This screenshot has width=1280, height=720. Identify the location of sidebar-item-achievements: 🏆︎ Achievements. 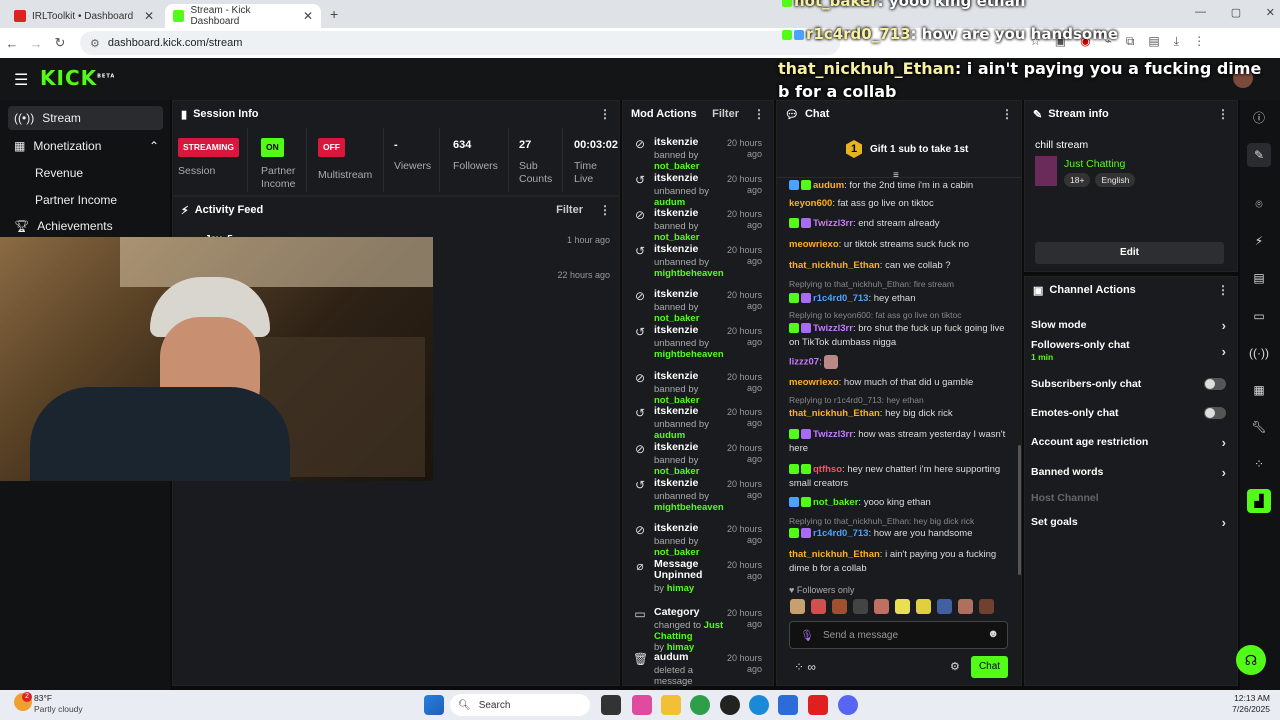
(85, 226).